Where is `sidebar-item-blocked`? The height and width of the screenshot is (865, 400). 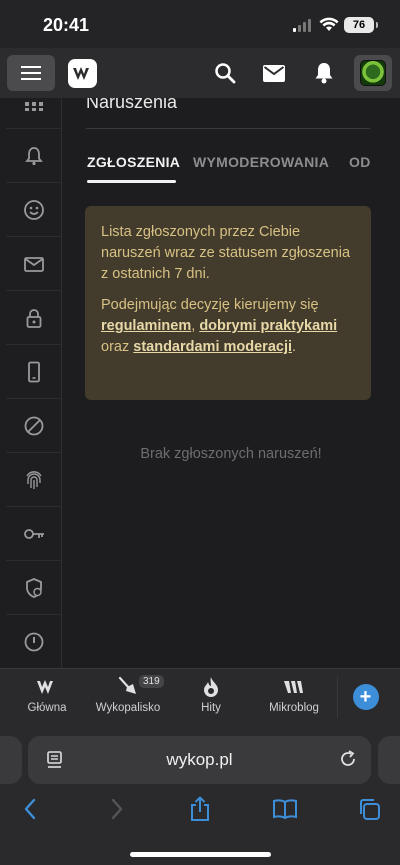
sidebar-item-blocked is located at coordinates (33, 425).